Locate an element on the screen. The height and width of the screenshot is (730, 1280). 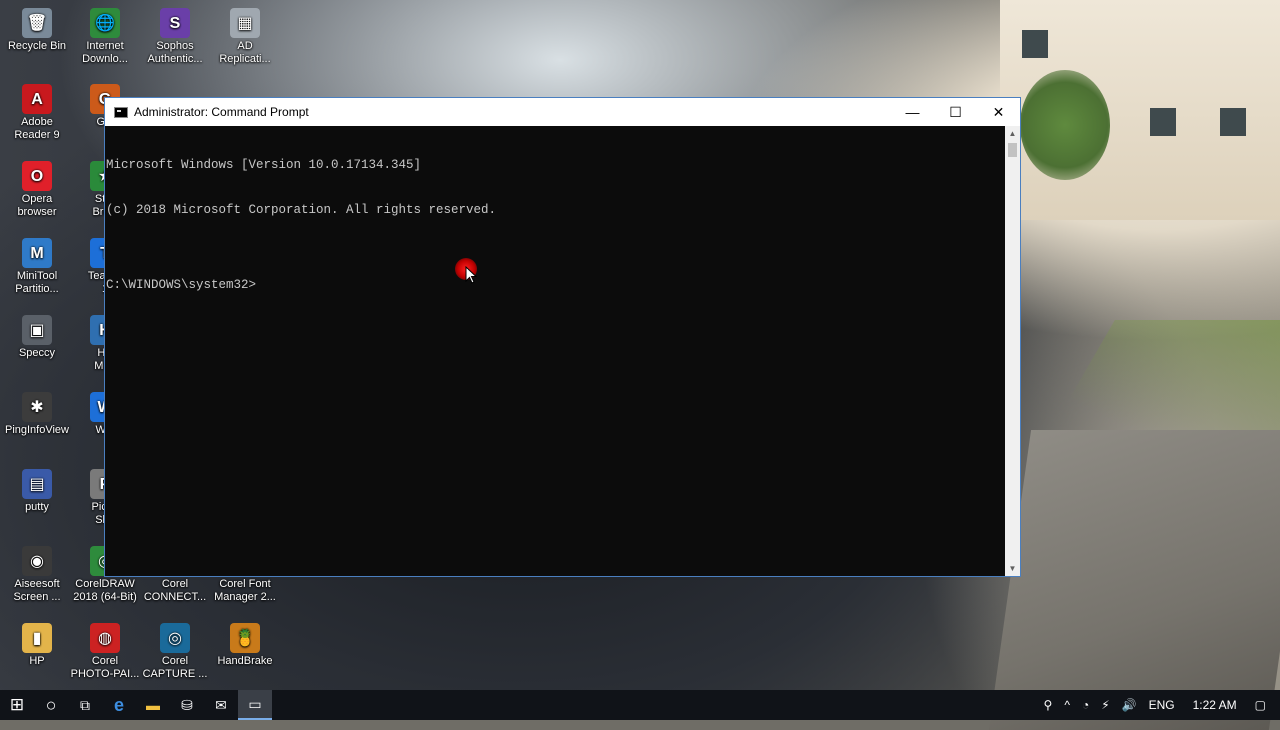
corel-capture-icon: ◎ is located at coordinates (175, 638).